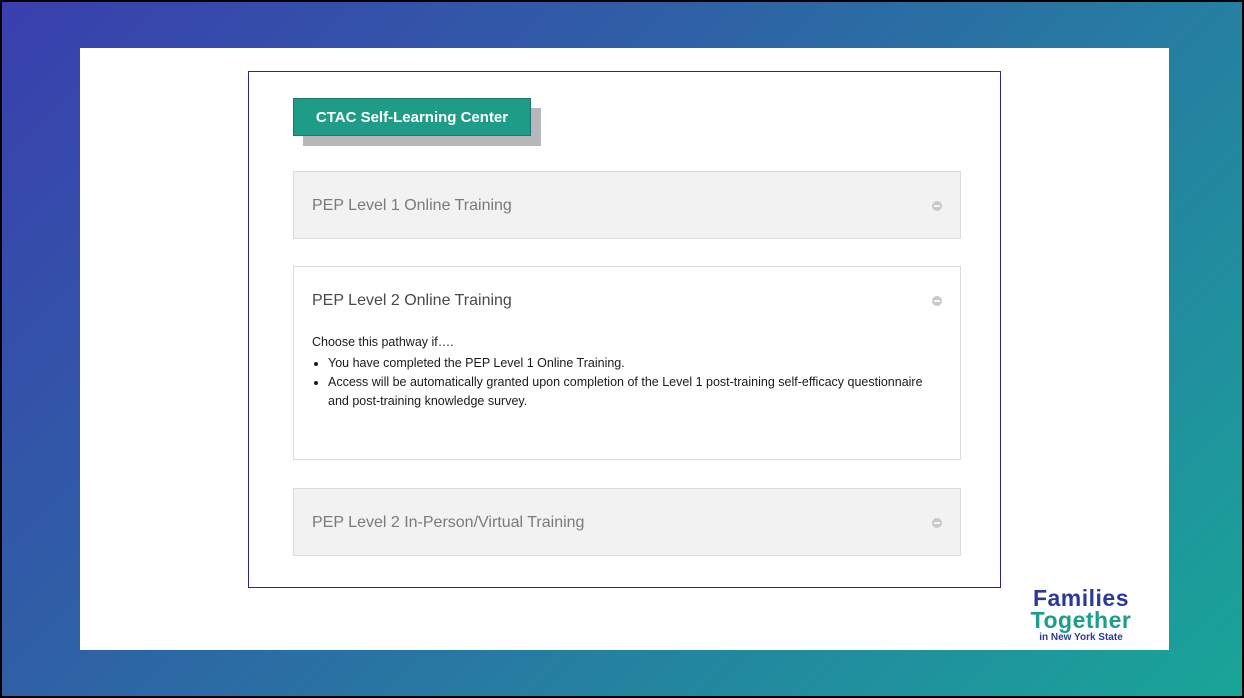 Image resolution: width=1244 pixels, height=698 pixels. I want to click on ctac-self-learning-center-button: CTAC Self-Learning Center, so click(412, 117).